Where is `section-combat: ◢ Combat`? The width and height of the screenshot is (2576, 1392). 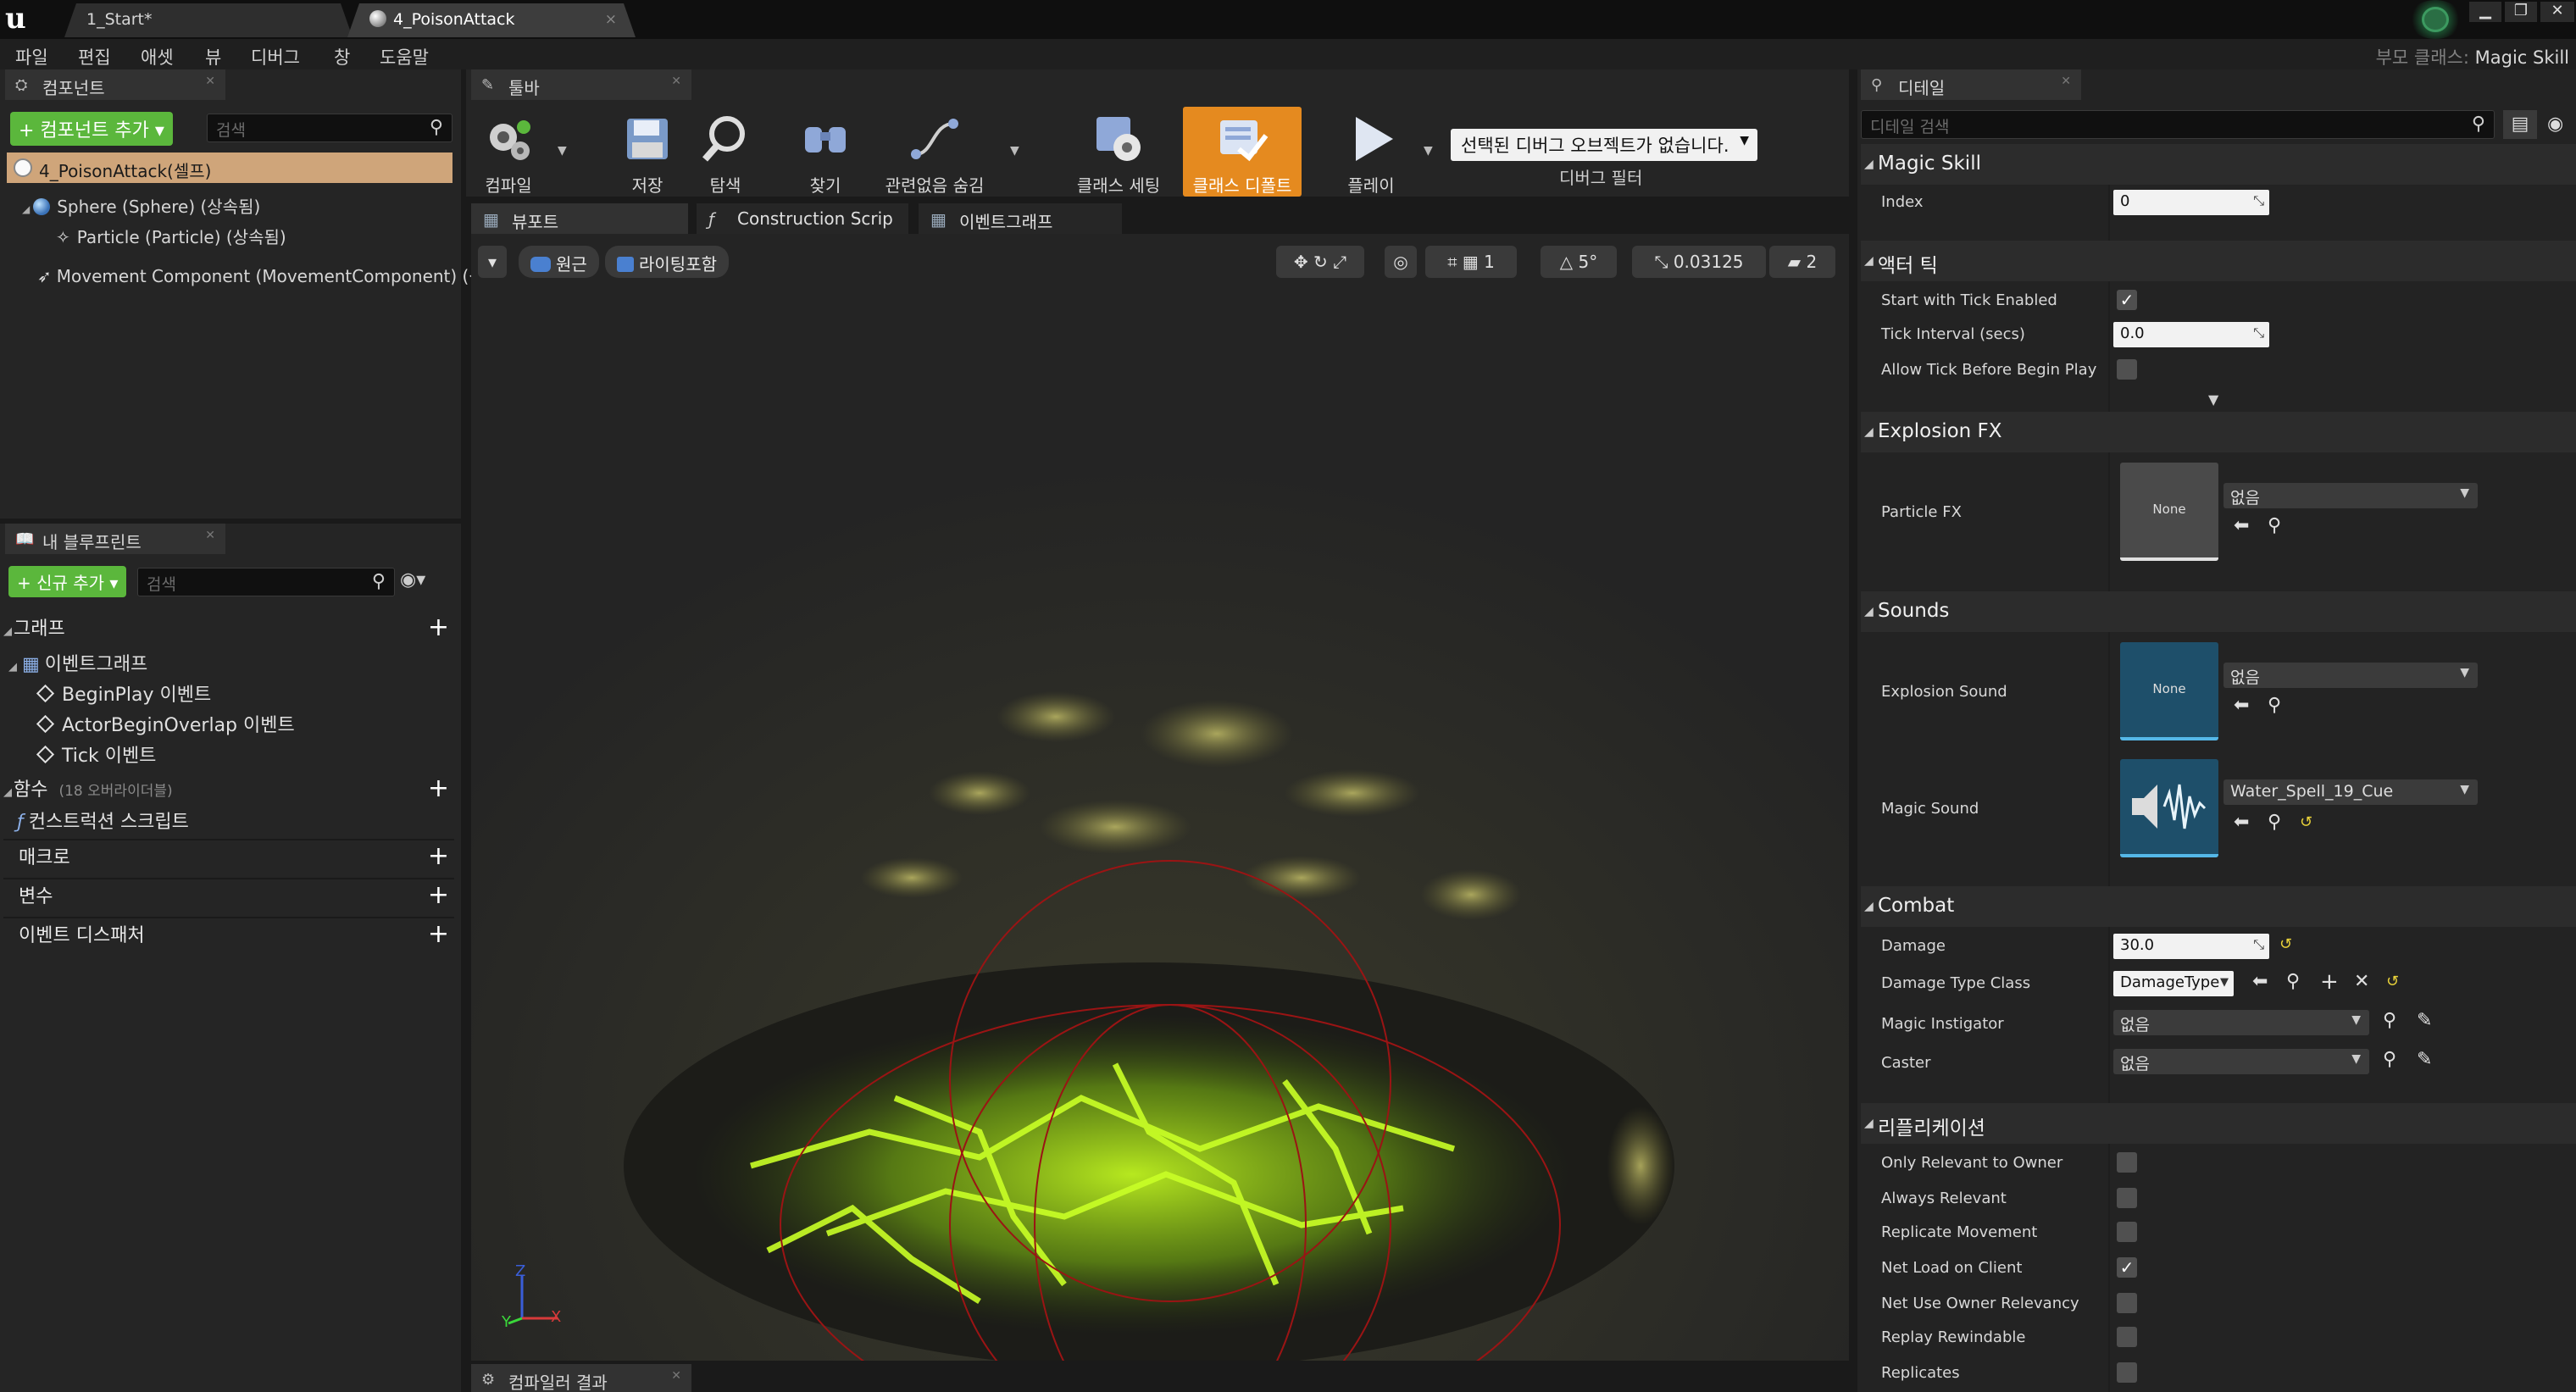
section-combat: ◢ Combat is located at coordinates (2218, 906).